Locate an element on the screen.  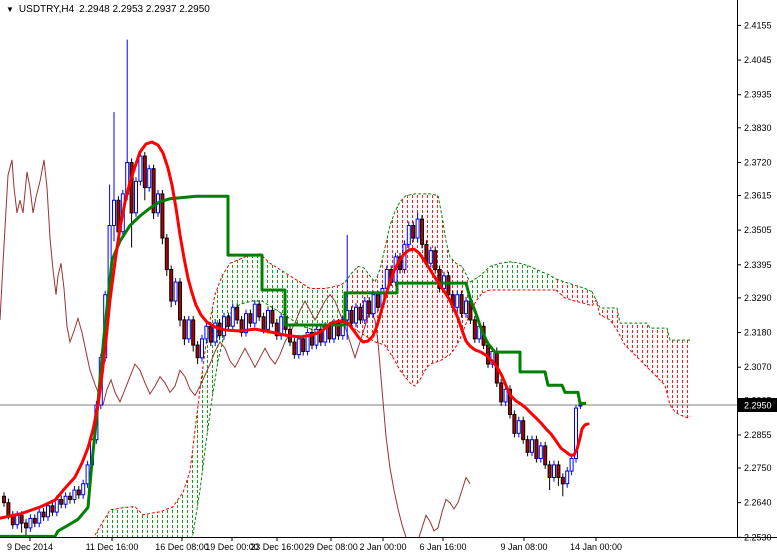
chart-title-bar: ▼ USDTRY,H4 2.2948 2.2953 2.2937 2.2950 is located at coordinates (108, 9).